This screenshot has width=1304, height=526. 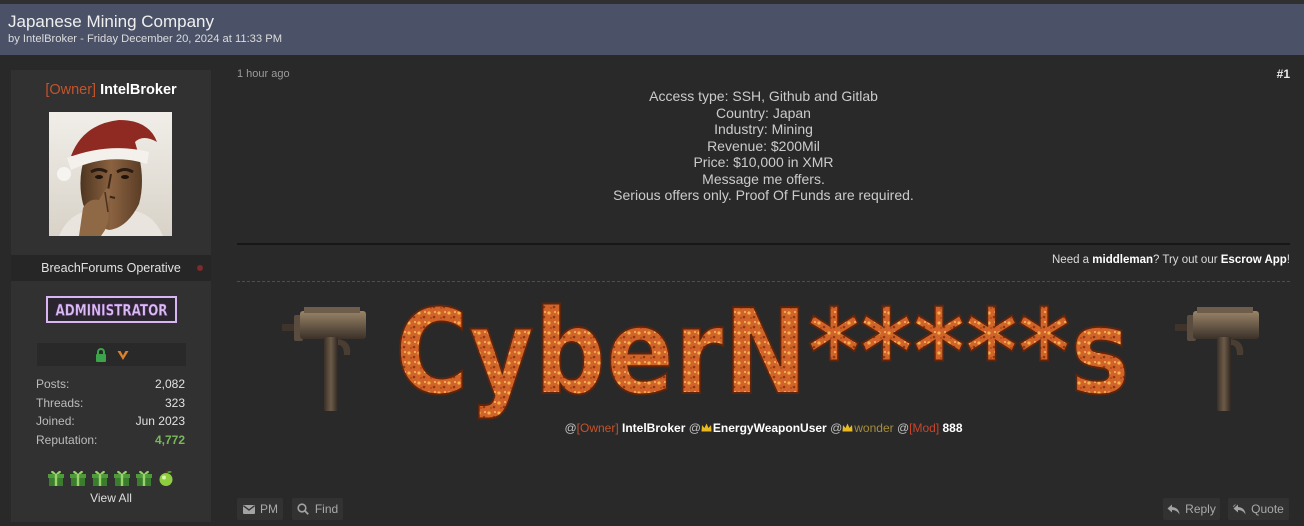 What do you see at coordinates (111, 21) in the screenshot?
I see `thread-title: Japanese Mining Company` at bounding box center [111, 21].